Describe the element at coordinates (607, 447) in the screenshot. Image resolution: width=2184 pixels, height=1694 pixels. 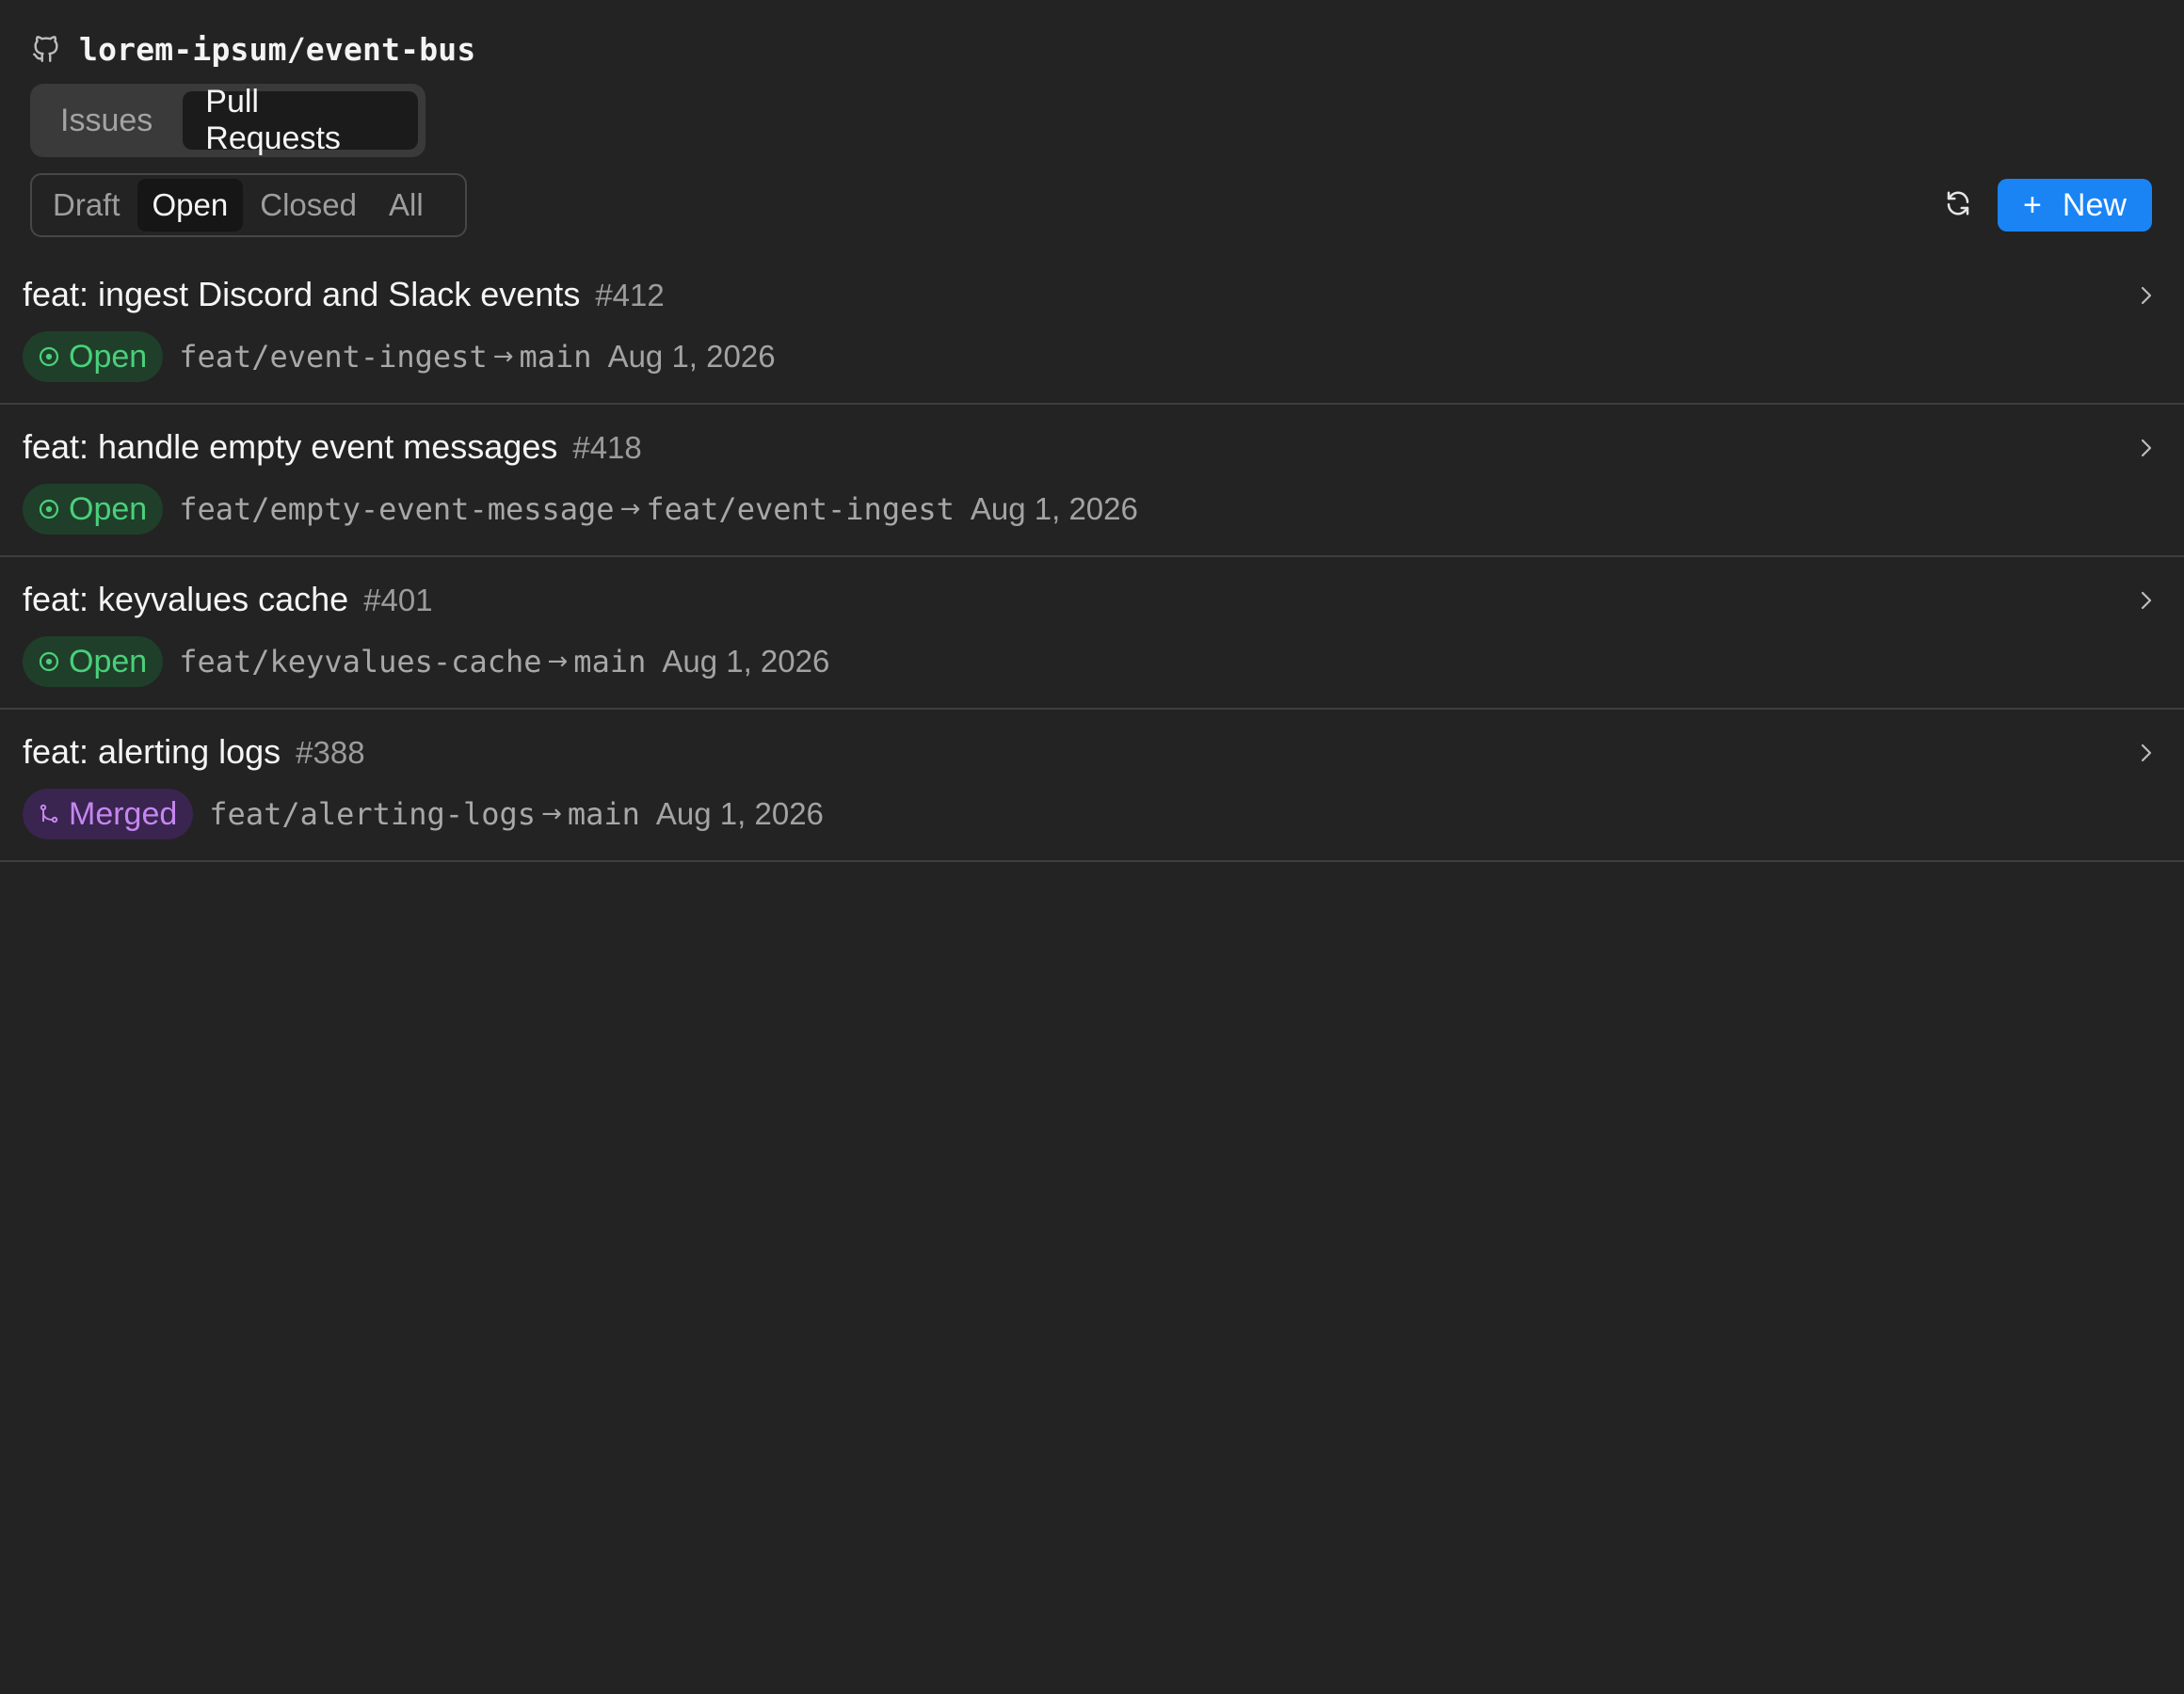
I see `pr-number: #418` at that location.